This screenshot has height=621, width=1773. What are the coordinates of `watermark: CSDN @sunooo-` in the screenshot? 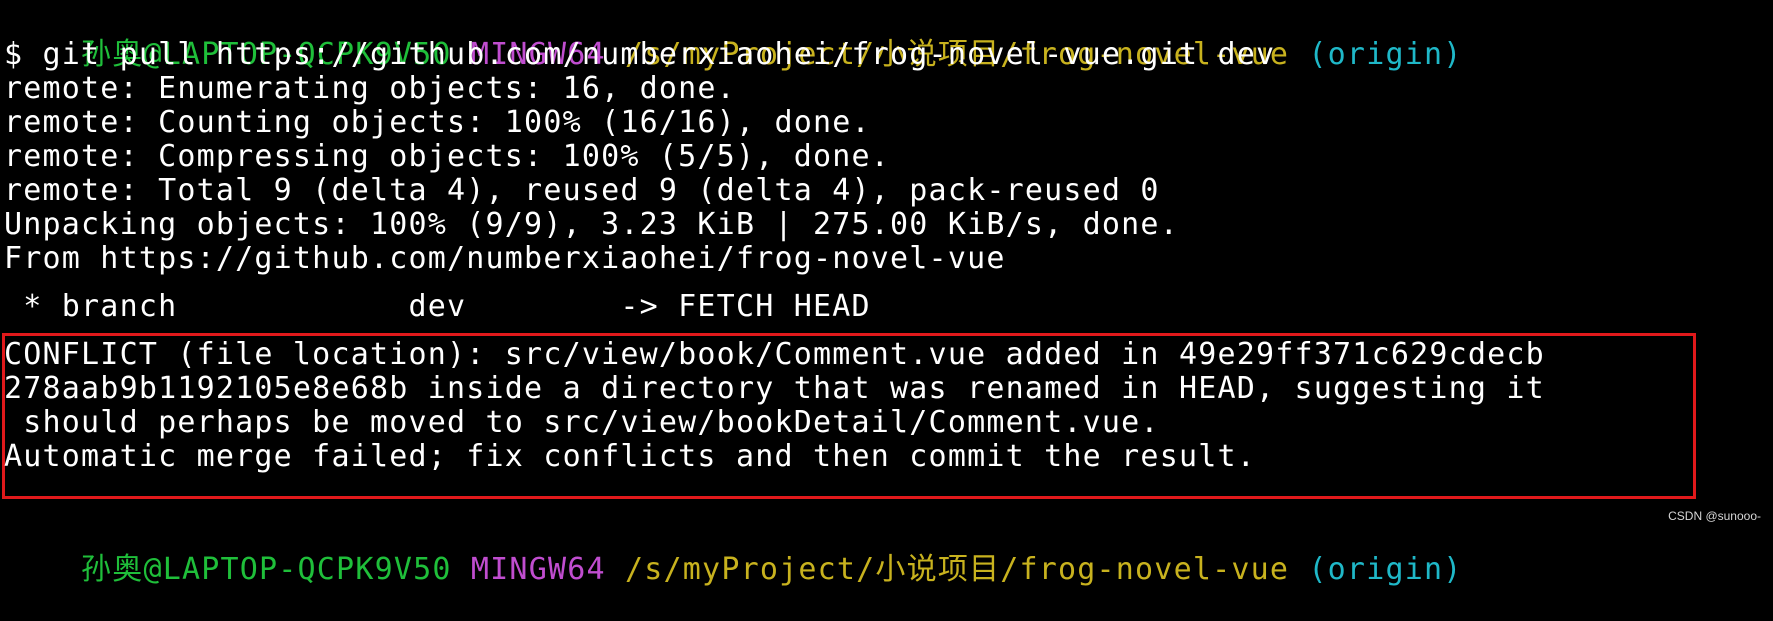 It's located at (1714, 516).